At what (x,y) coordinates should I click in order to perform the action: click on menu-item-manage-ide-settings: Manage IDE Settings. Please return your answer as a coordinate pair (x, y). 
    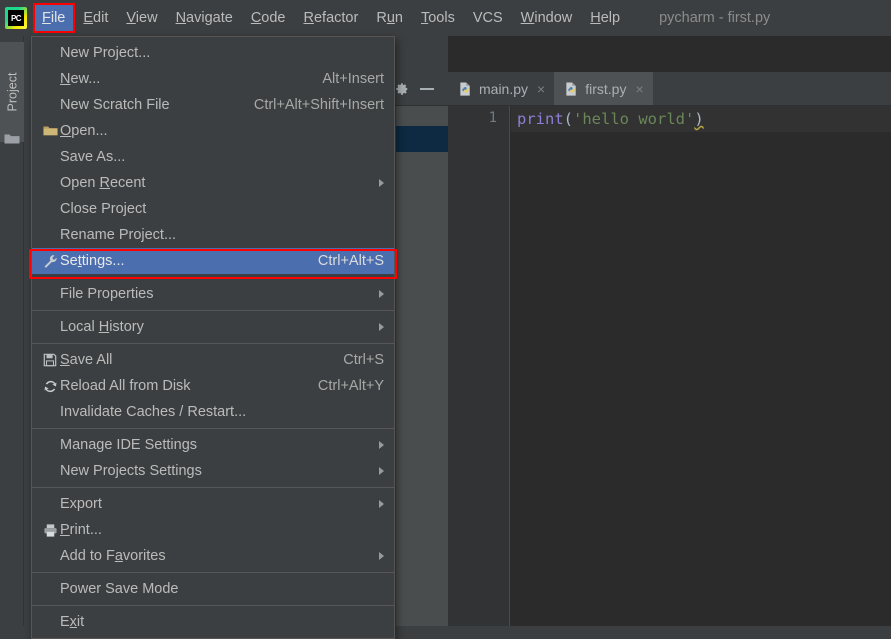
    Looking at the image, I should click on (213, 445).